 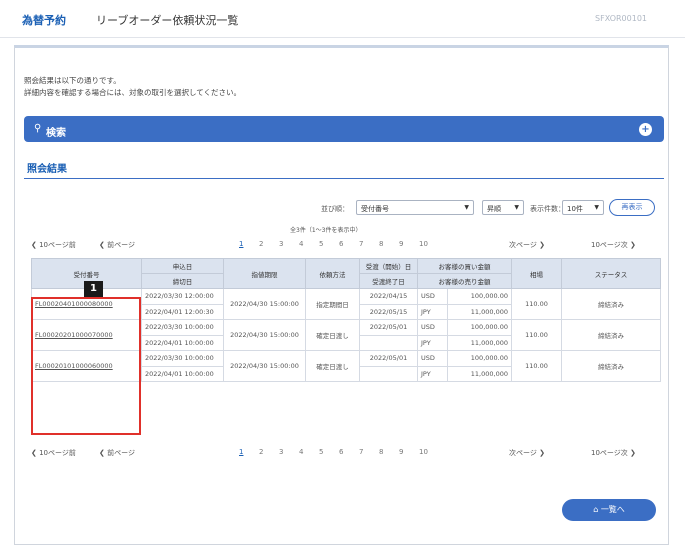 What do you see at coordinates (182, 311) in the screenshot?
I see `process-date: 2022/04/01 12:00:30` at bounding box center [182, 311].